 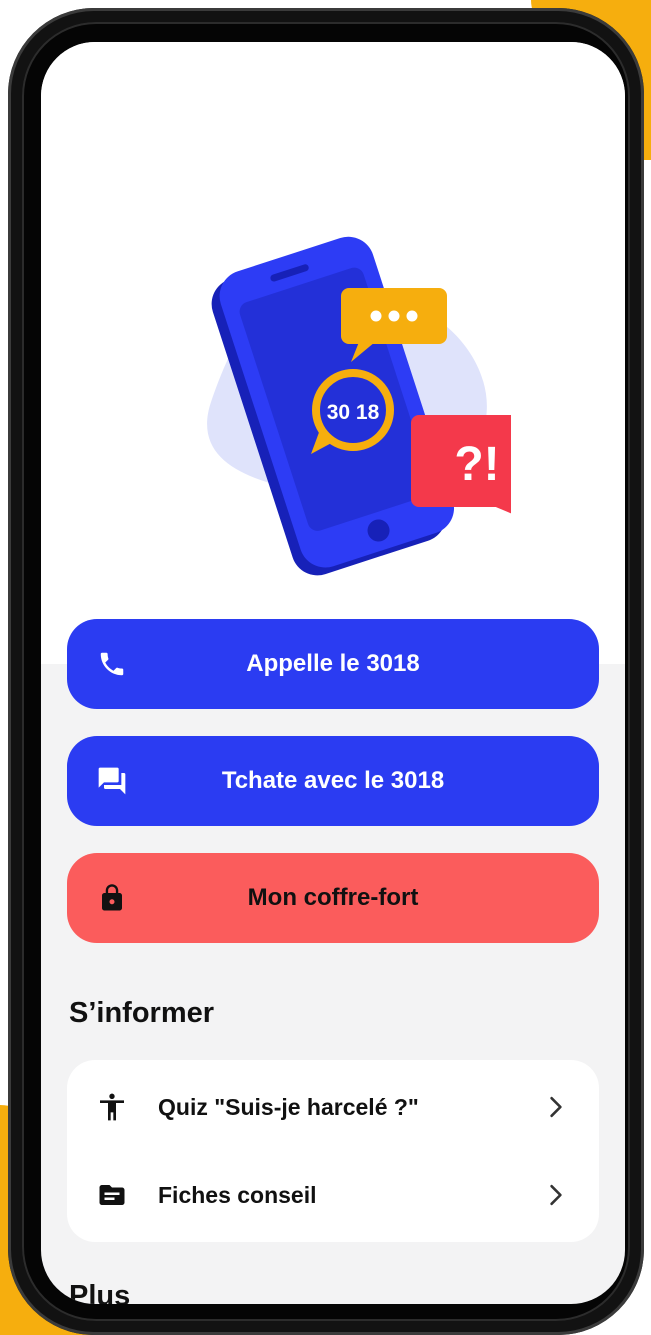 I want to click on bubble-text: ?!, so click(x=476, y=464).